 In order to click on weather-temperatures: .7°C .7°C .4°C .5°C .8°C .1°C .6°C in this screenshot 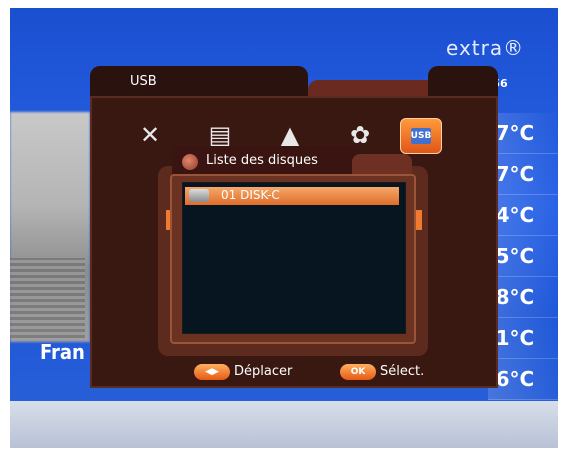, I will do `click(523, 256)`.